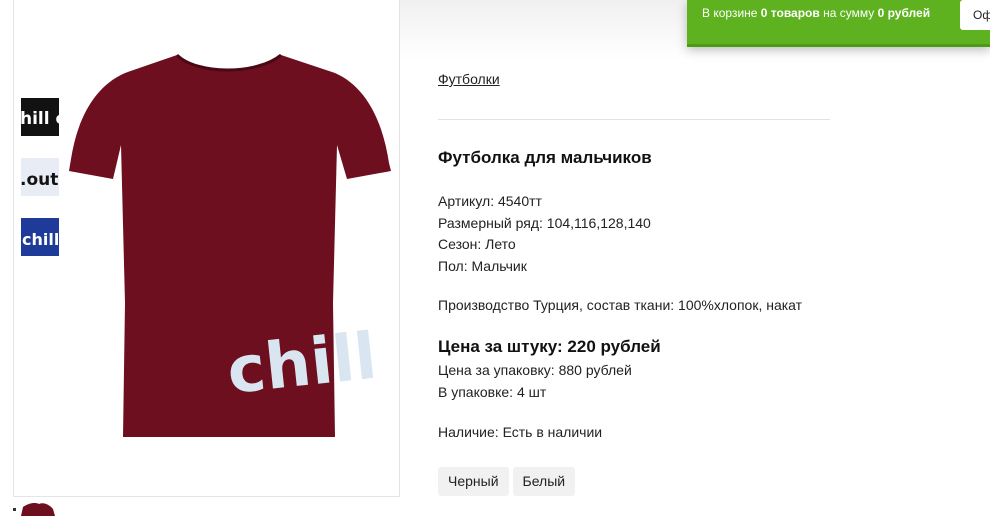  What do you see at coordinates (549, 346) in the screenshot?
I see `price-per-item: Цена за штуку: 220 рублей` at bounding box center [549, 346].